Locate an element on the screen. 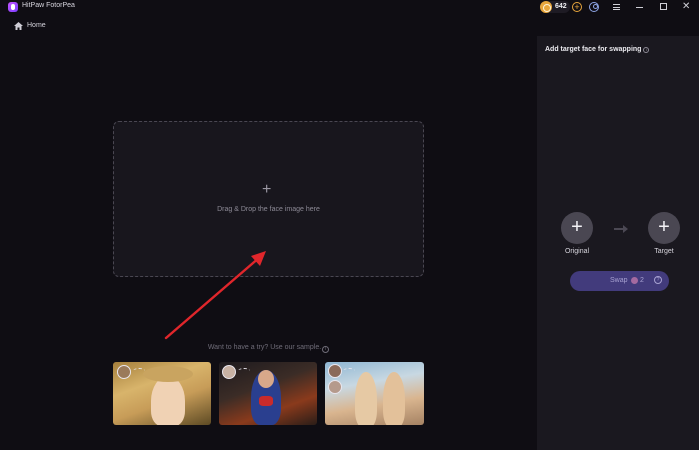 The width and height of the screenshot is (699, 450). add-target-button: + is located at coordinates (664, 228).